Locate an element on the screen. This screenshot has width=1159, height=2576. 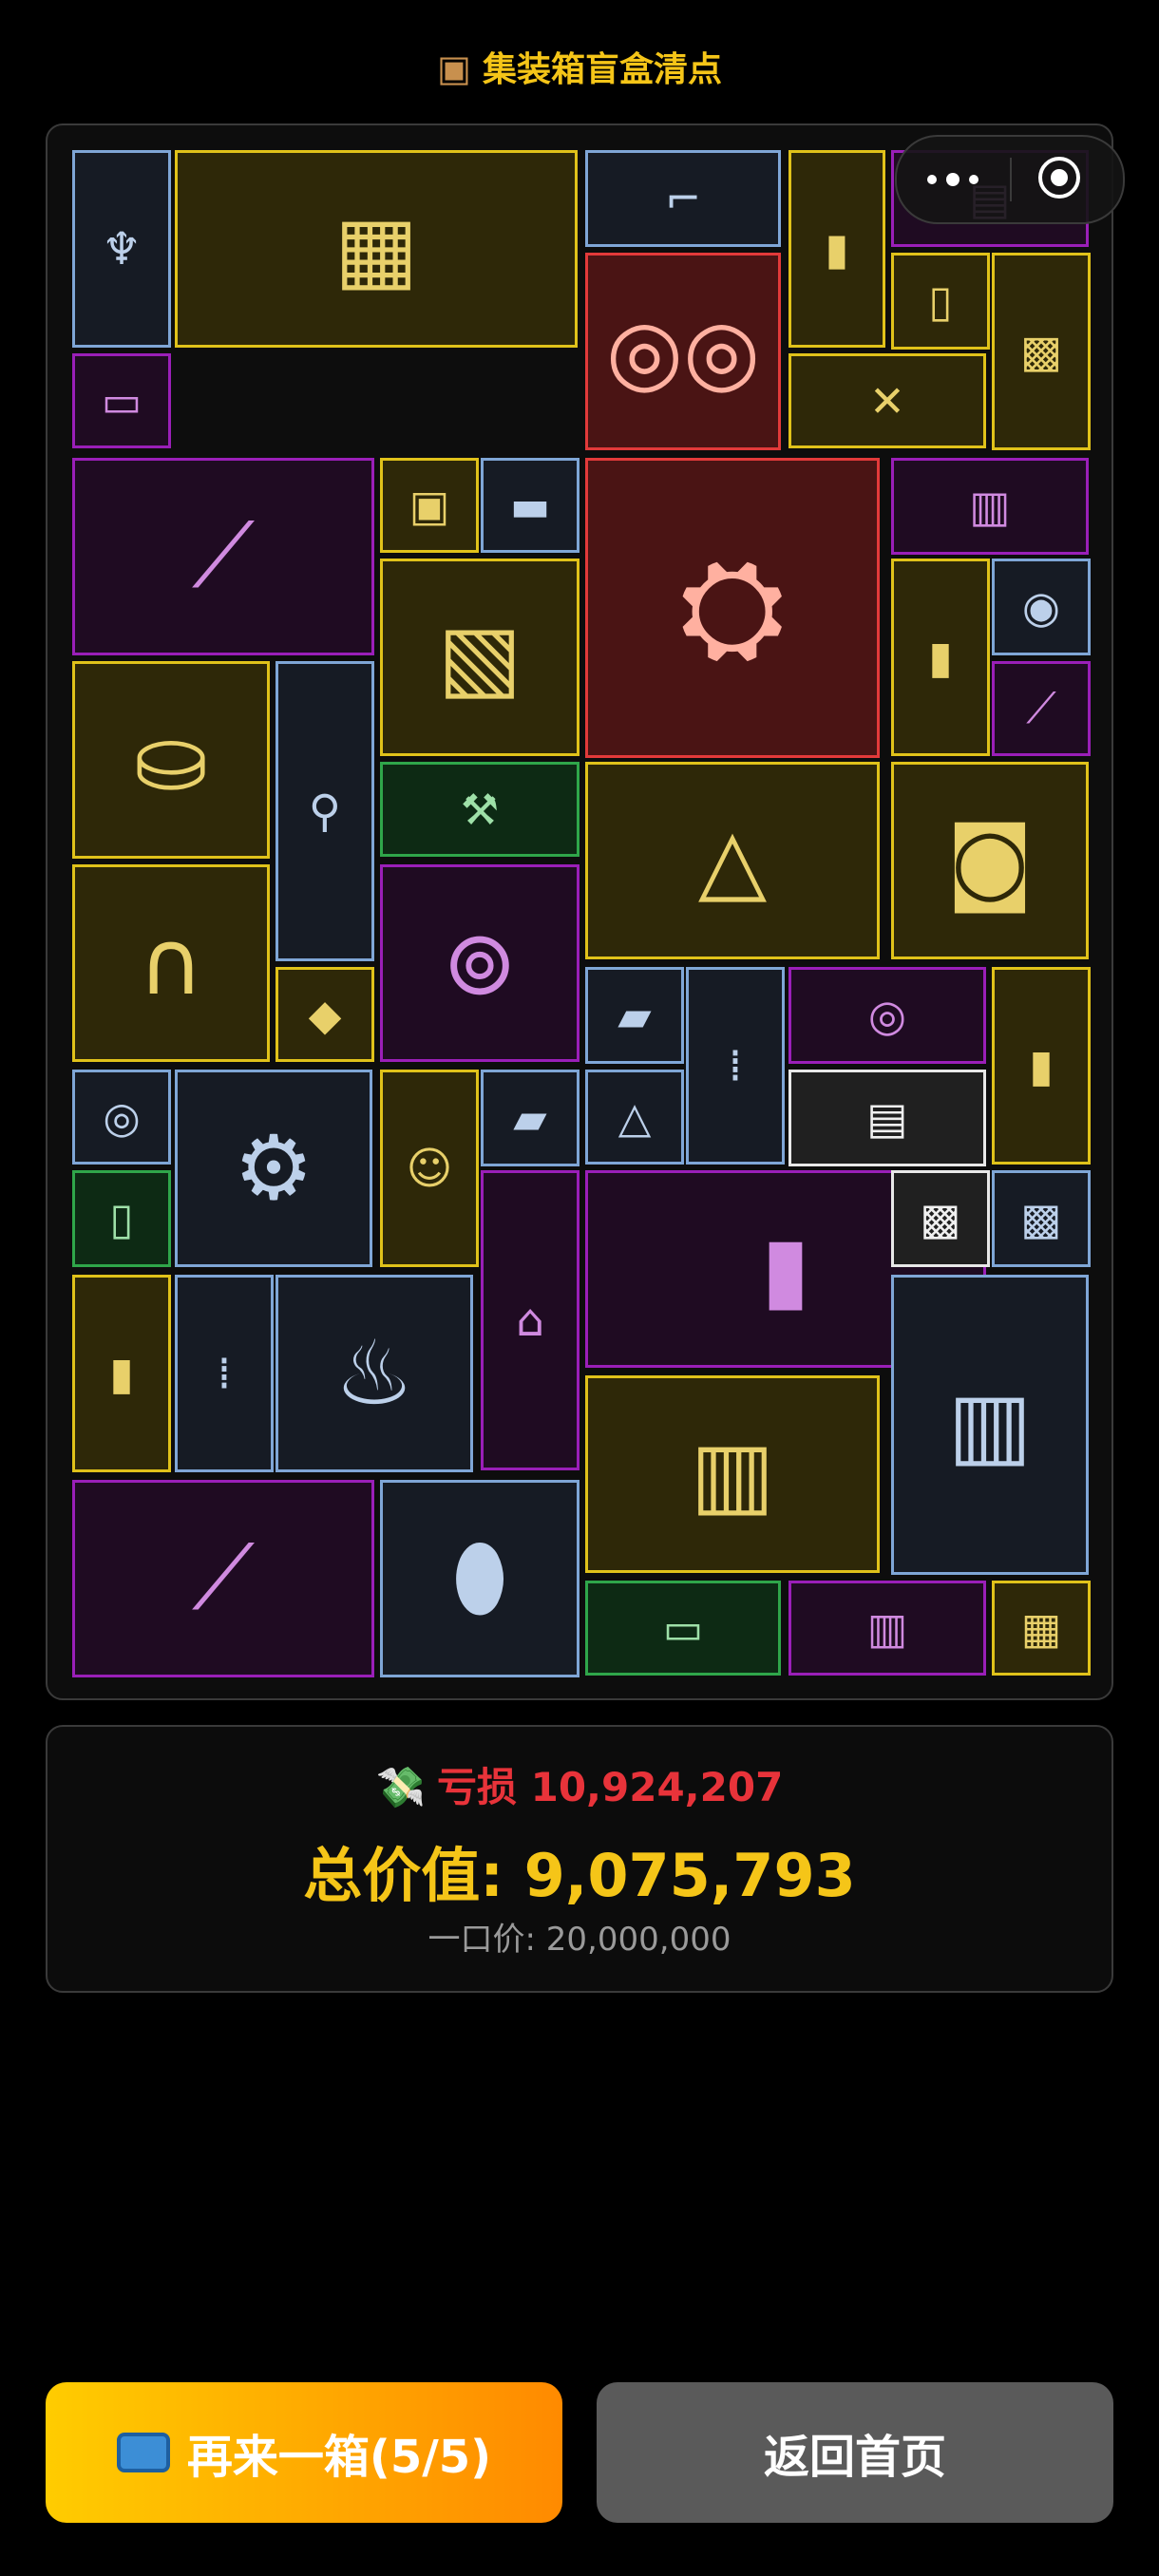
box-icon: ▩ is located at coordinates (1041, 351).